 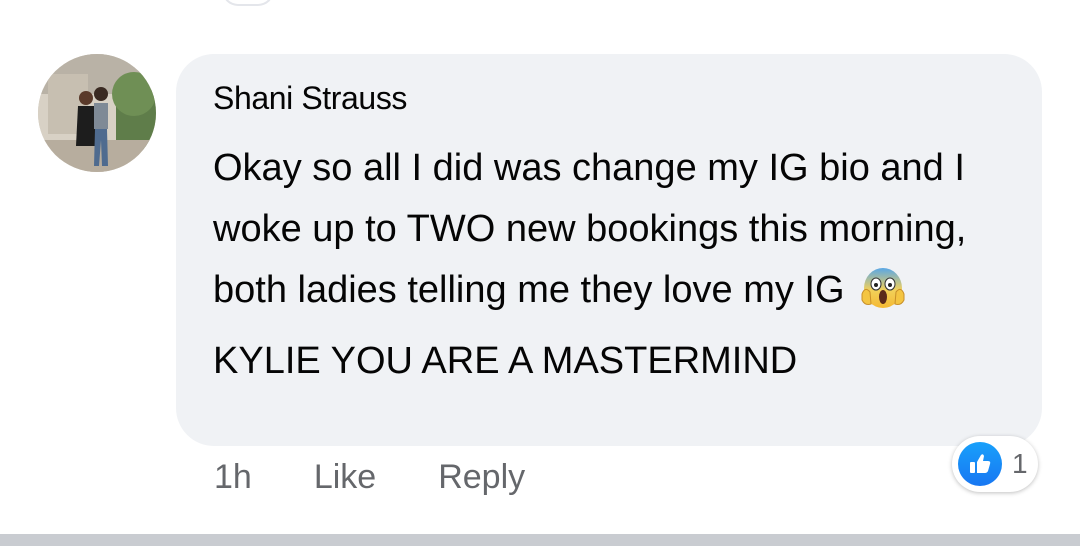 What do you see at coordinates (505, 361) in the screenshot?
I see `comment-text-part2: KYLIE YOU ARE A MASTERMIND` at bounding box center [505, 361].